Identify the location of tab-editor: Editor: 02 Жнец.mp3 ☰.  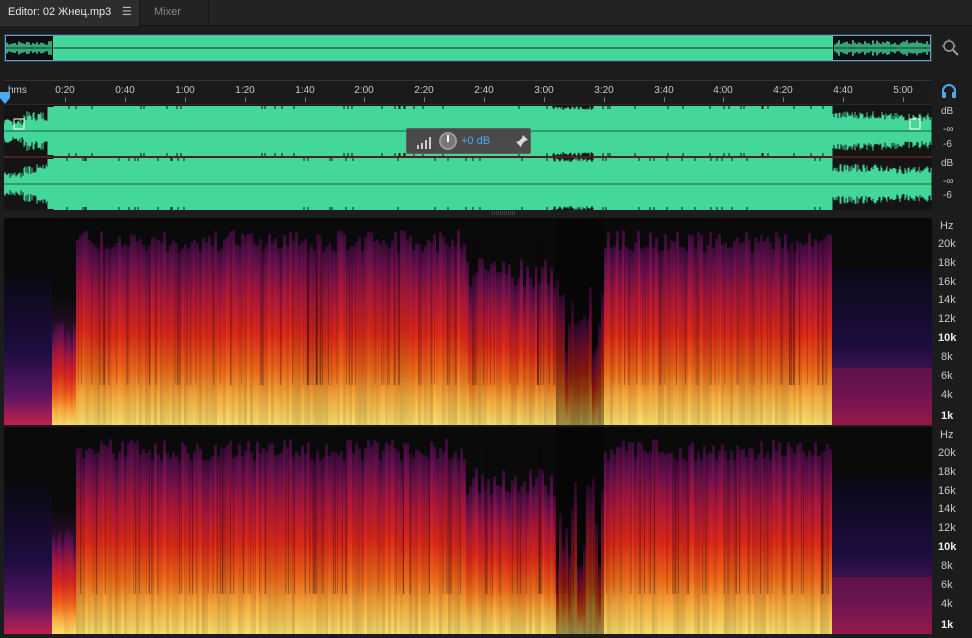
(70, 13).